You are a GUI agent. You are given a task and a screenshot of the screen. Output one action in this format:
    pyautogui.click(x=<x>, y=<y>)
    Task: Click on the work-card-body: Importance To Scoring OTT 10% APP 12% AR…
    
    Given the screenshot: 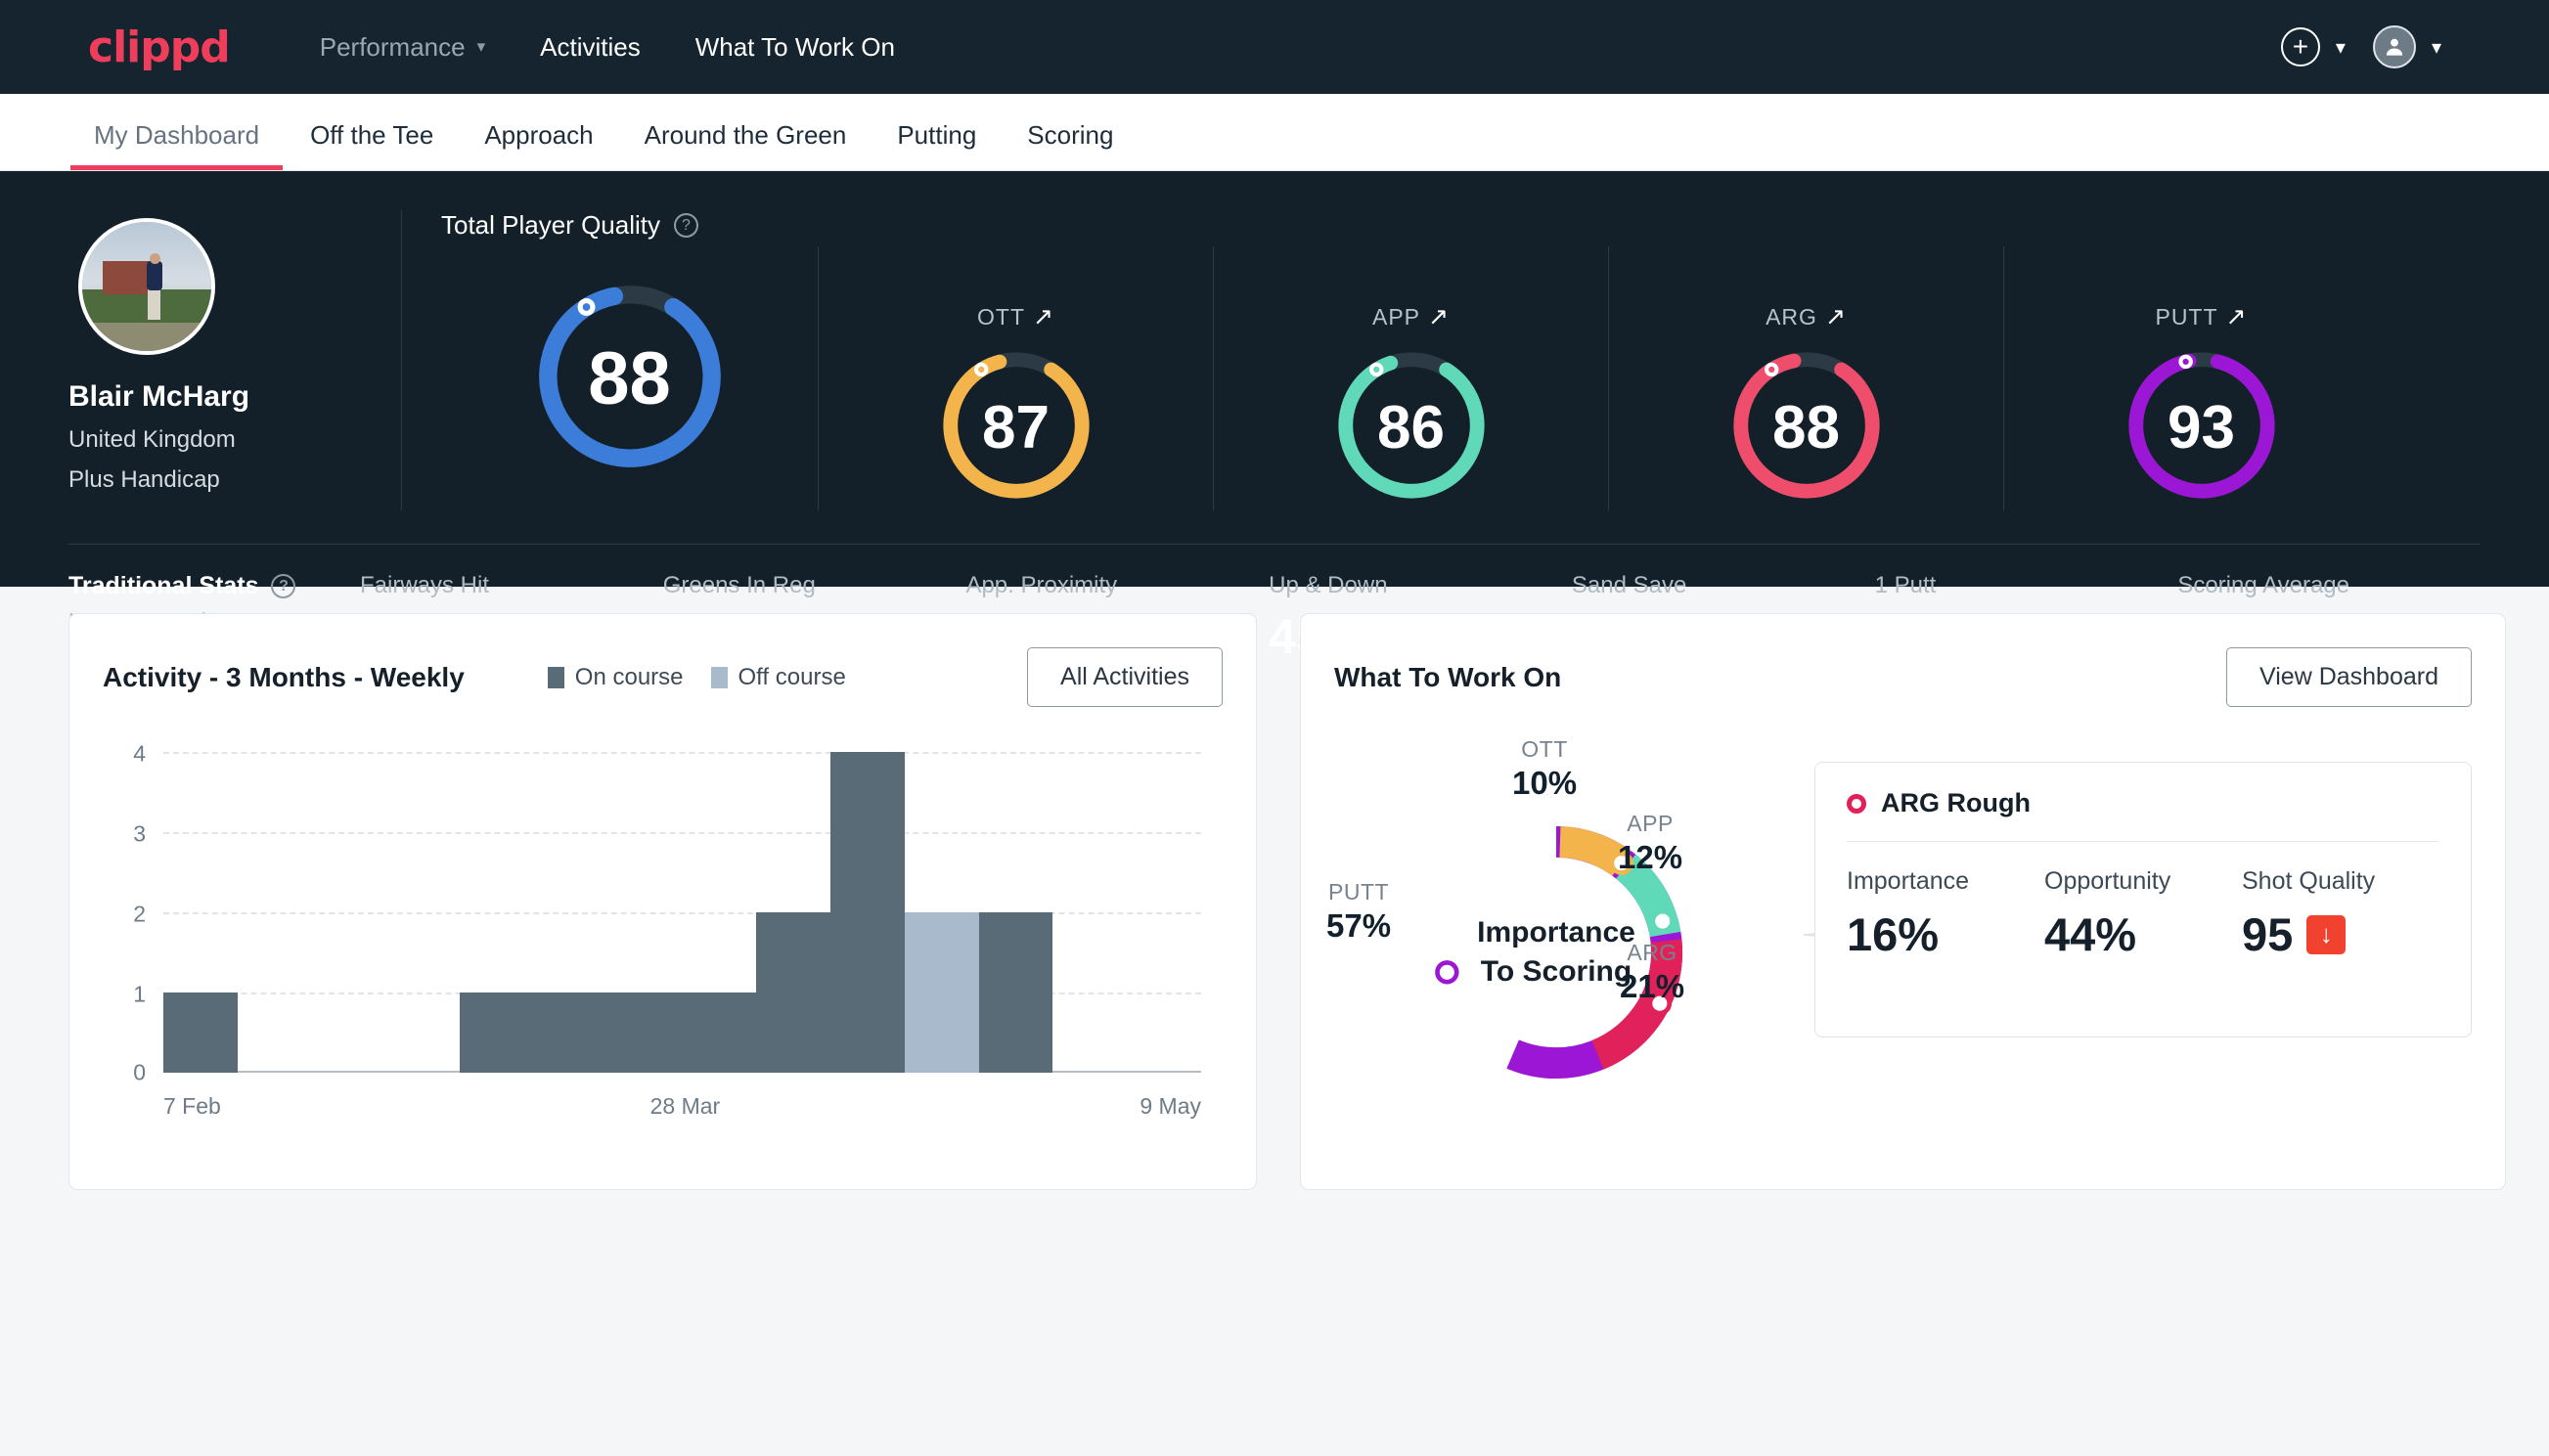 What is the action you would take?
    pyautogui.click(x=1899, y=942)
    